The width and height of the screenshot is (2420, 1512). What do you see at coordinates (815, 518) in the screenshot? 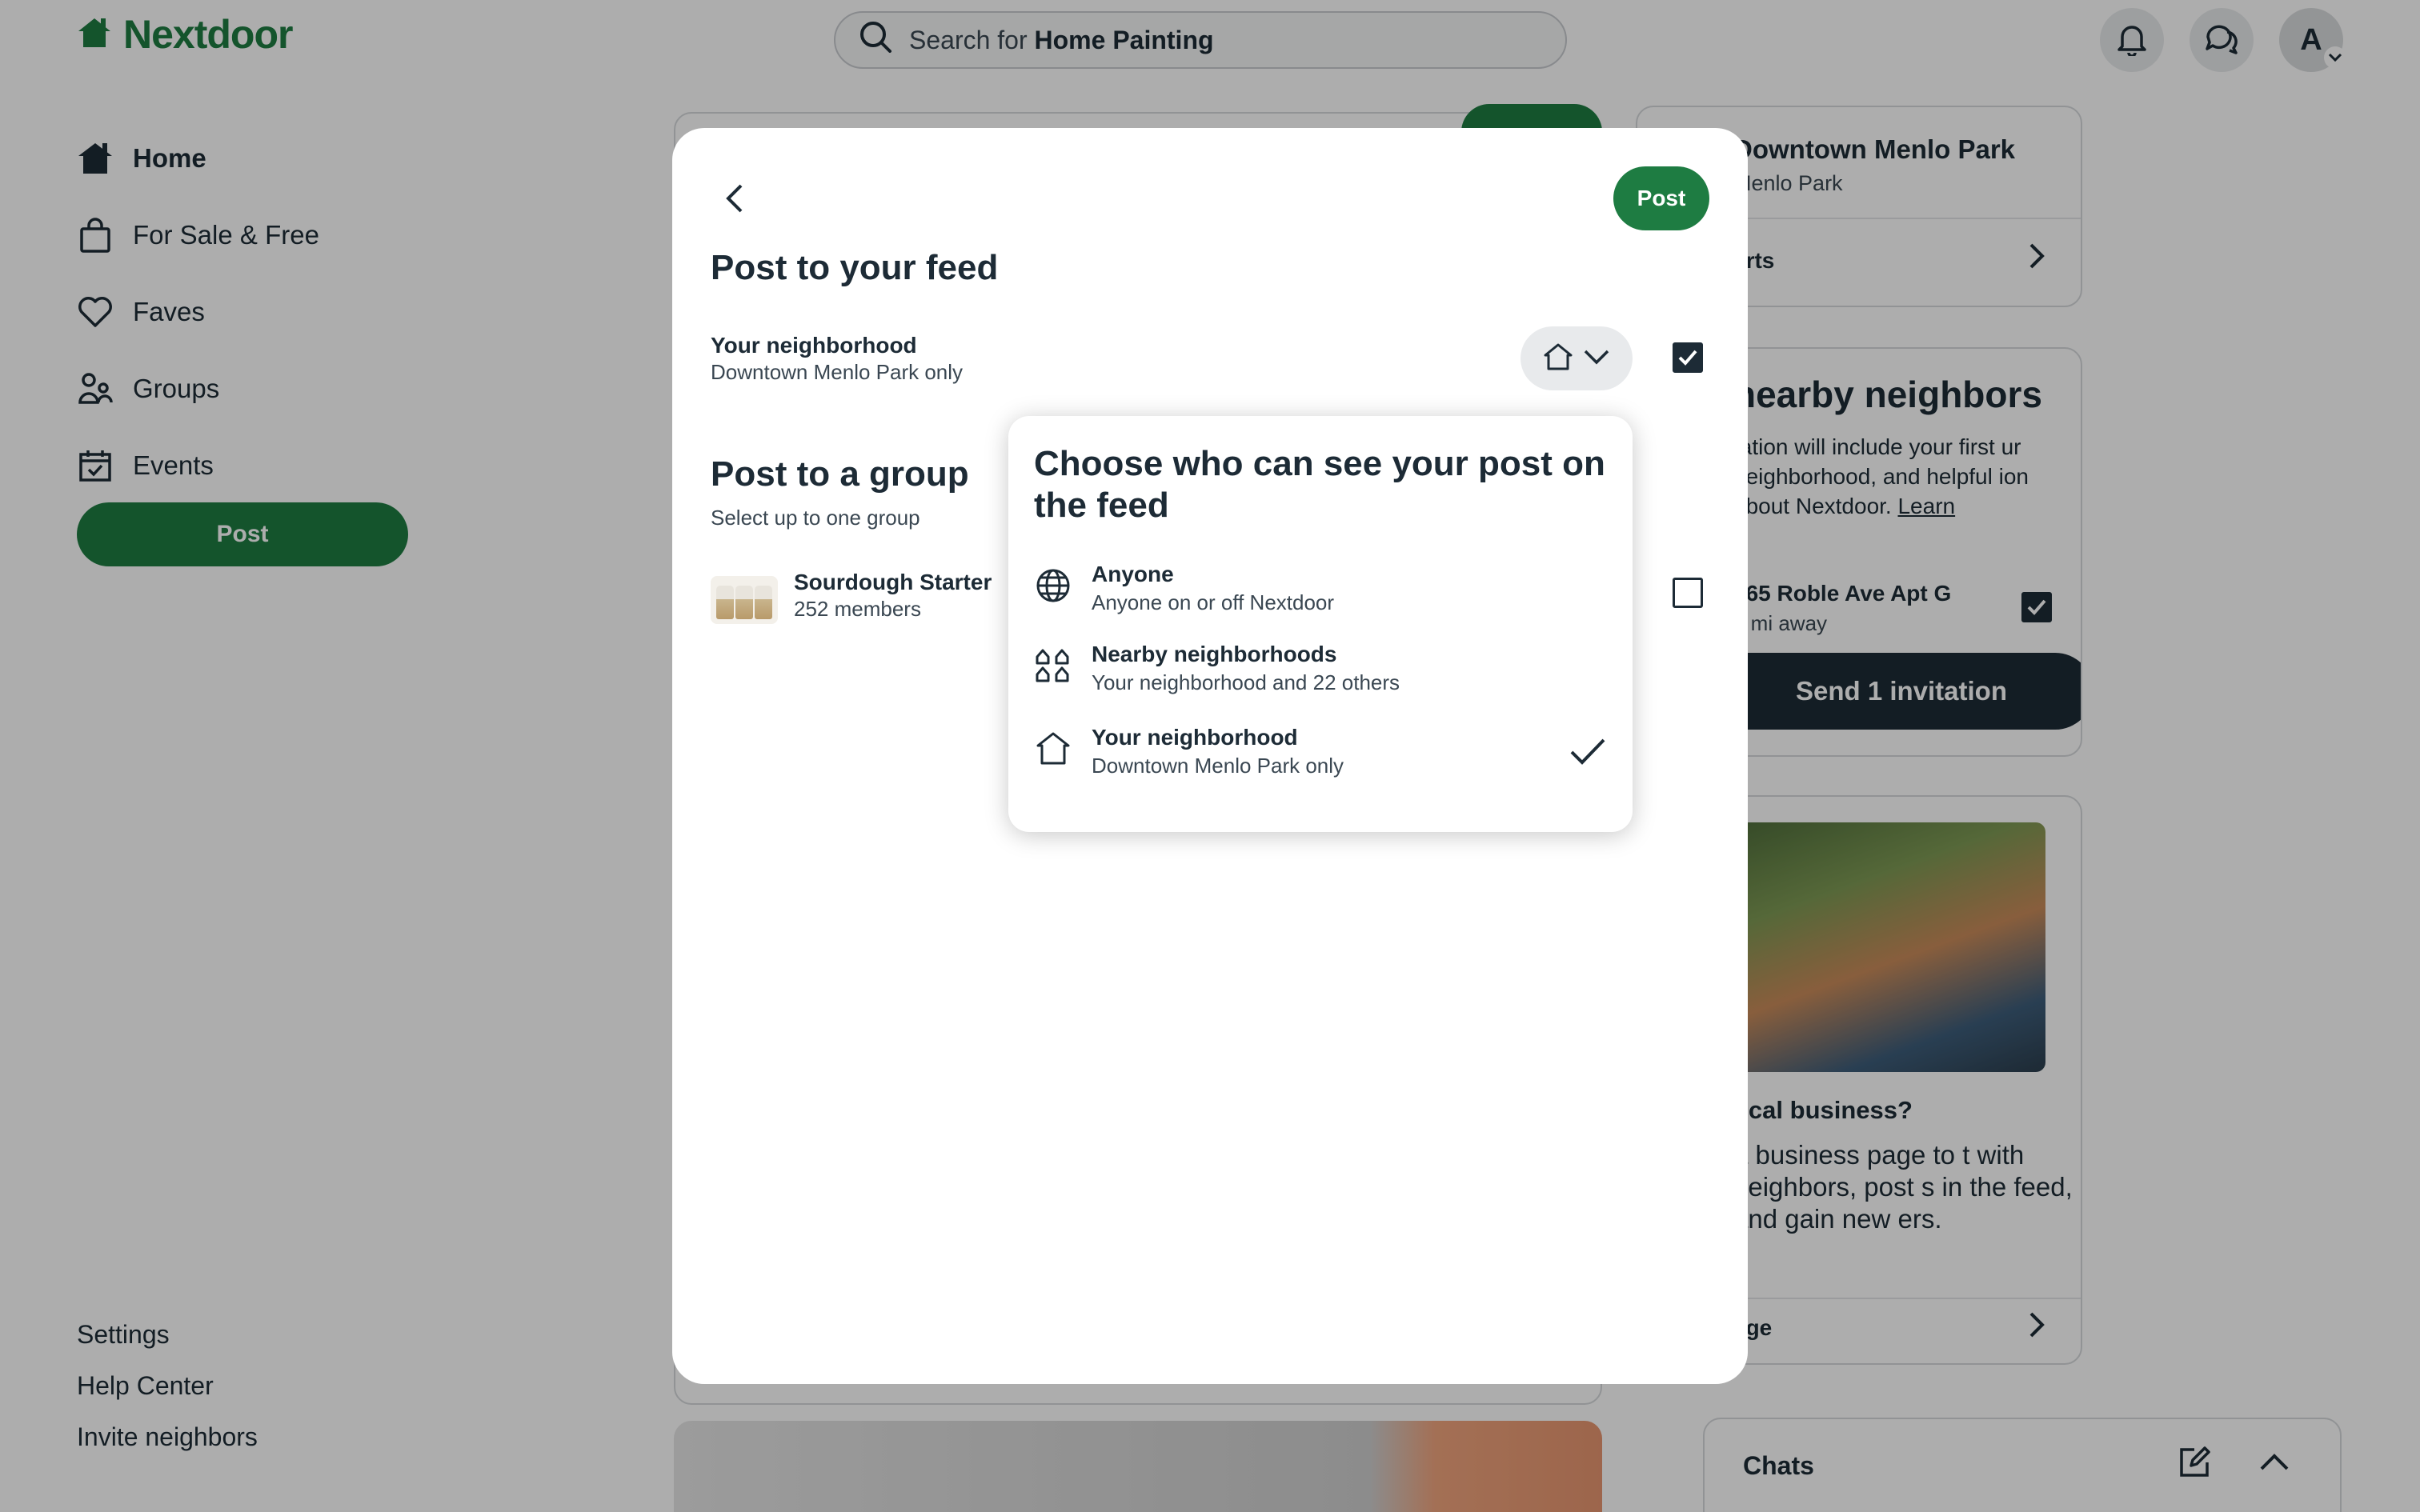
I see `group-section-subtitle: Select up to one group` at bounding box center [815, 518].